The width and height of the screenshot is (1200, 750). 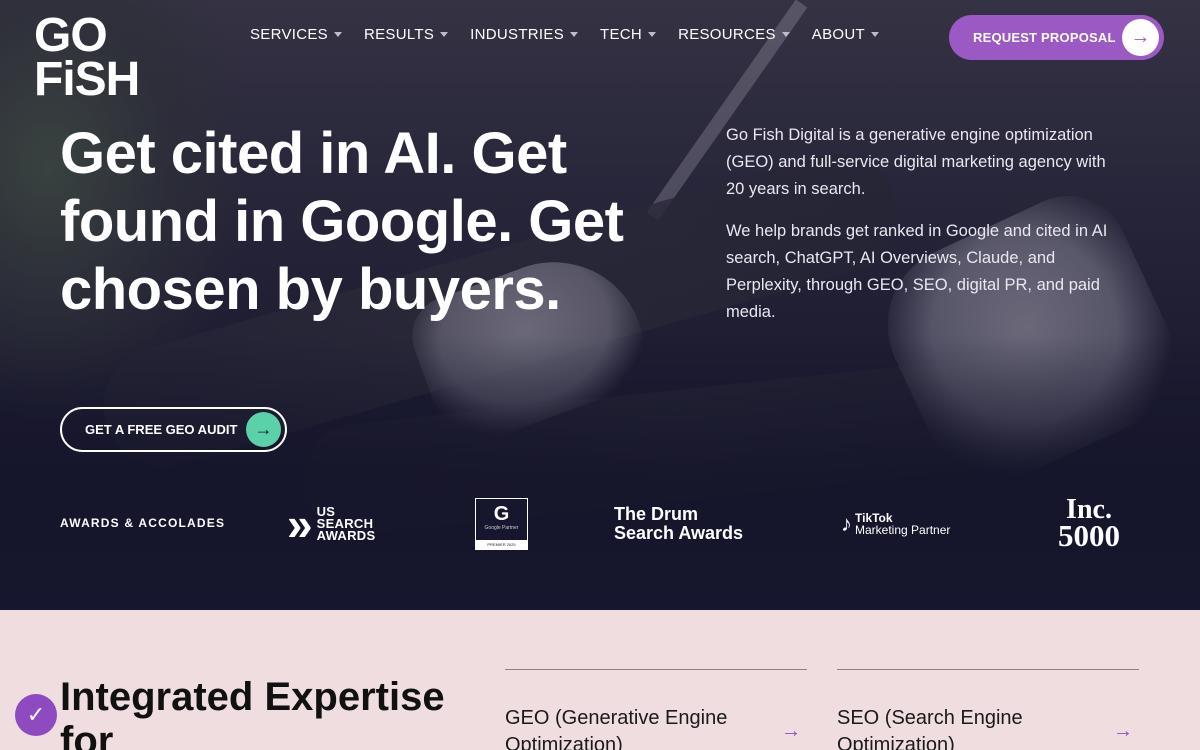 I want to click on logo-line-1: GO, so click(x=71, y=35).